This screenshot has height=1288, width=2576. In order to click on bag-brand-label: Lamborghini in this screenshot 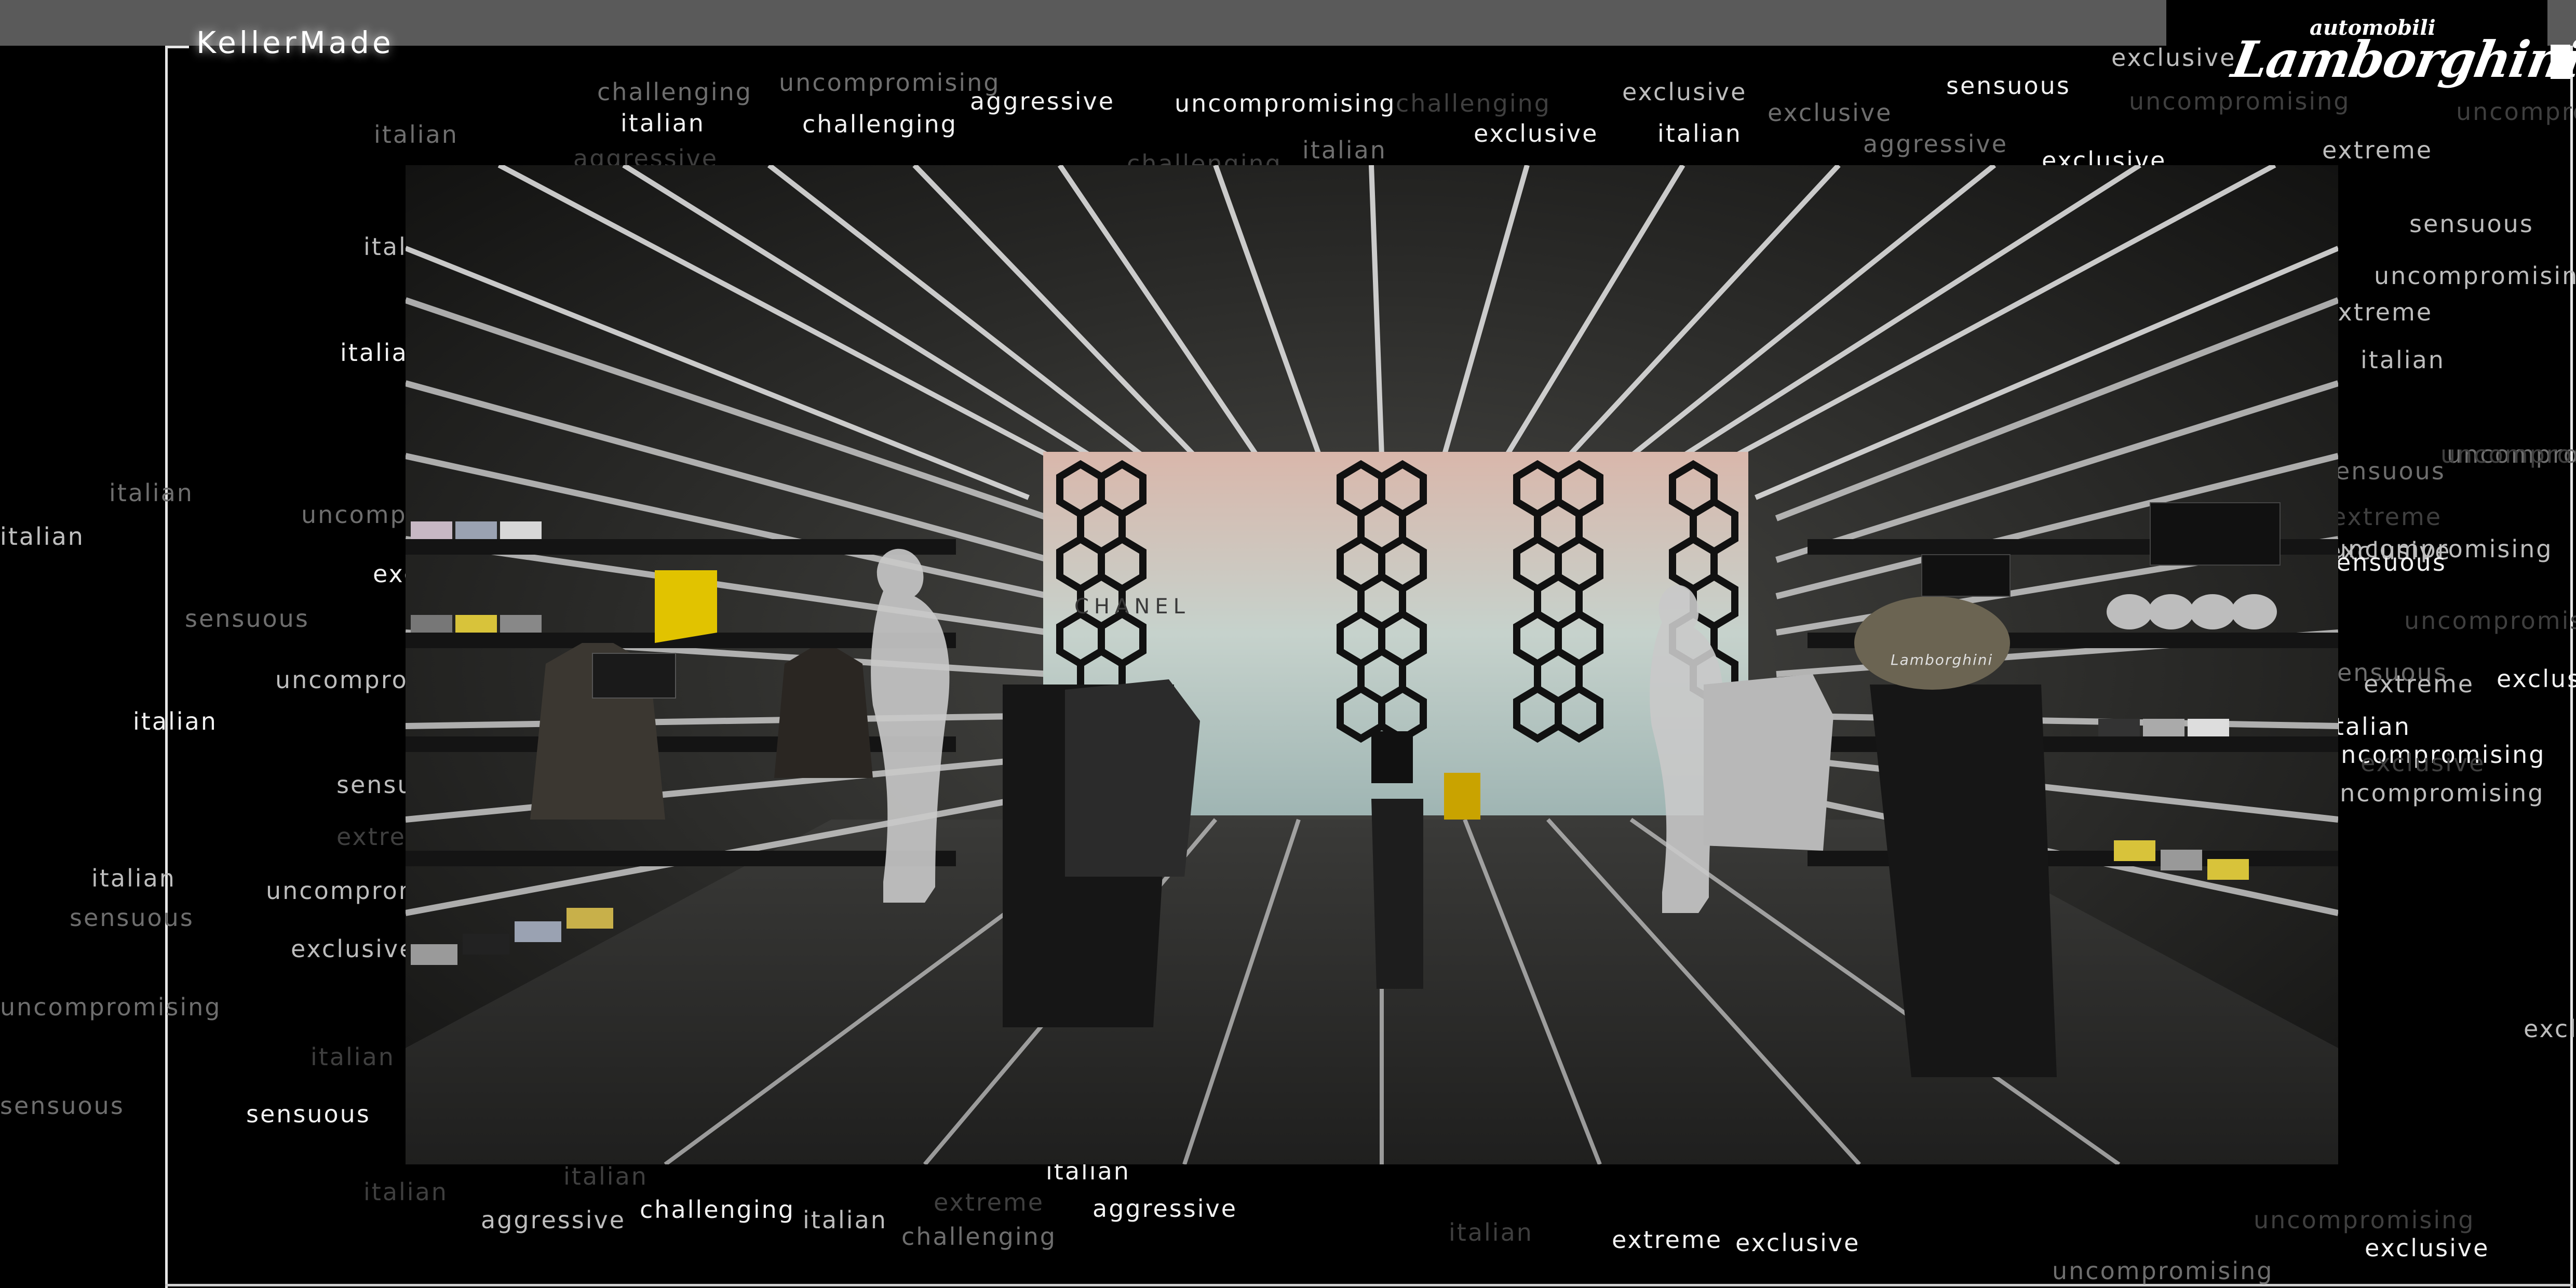, I will do `click(1942, 660)`.